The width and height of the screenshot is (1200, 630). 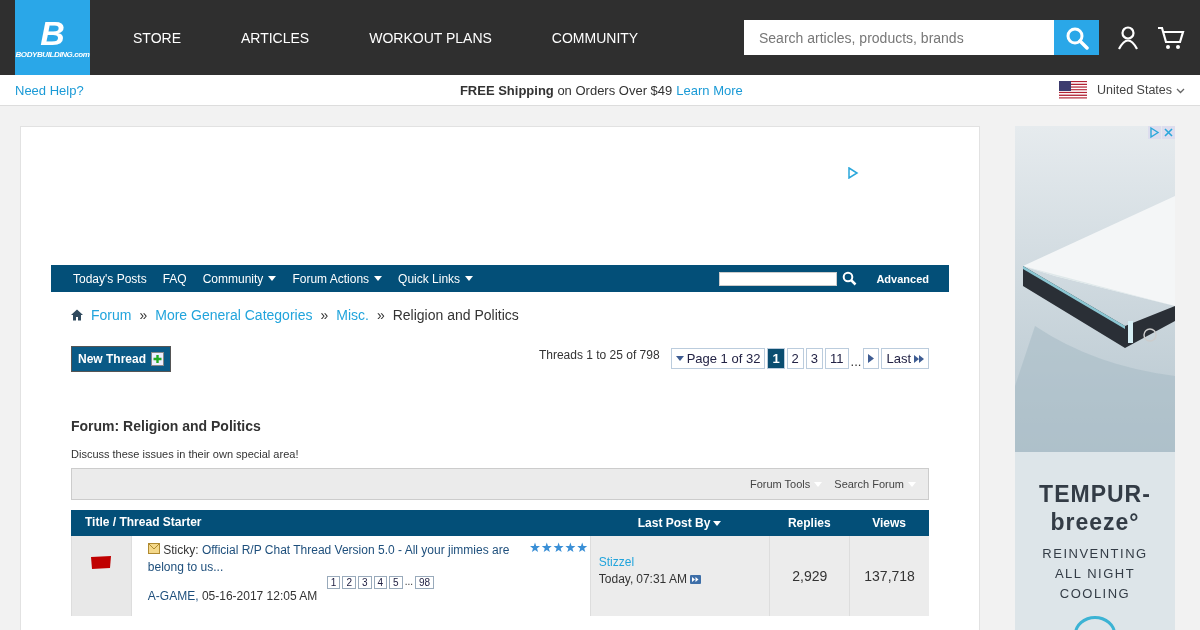 I want to click on new-thread-button: New Thread, so click(x=121, y=359).